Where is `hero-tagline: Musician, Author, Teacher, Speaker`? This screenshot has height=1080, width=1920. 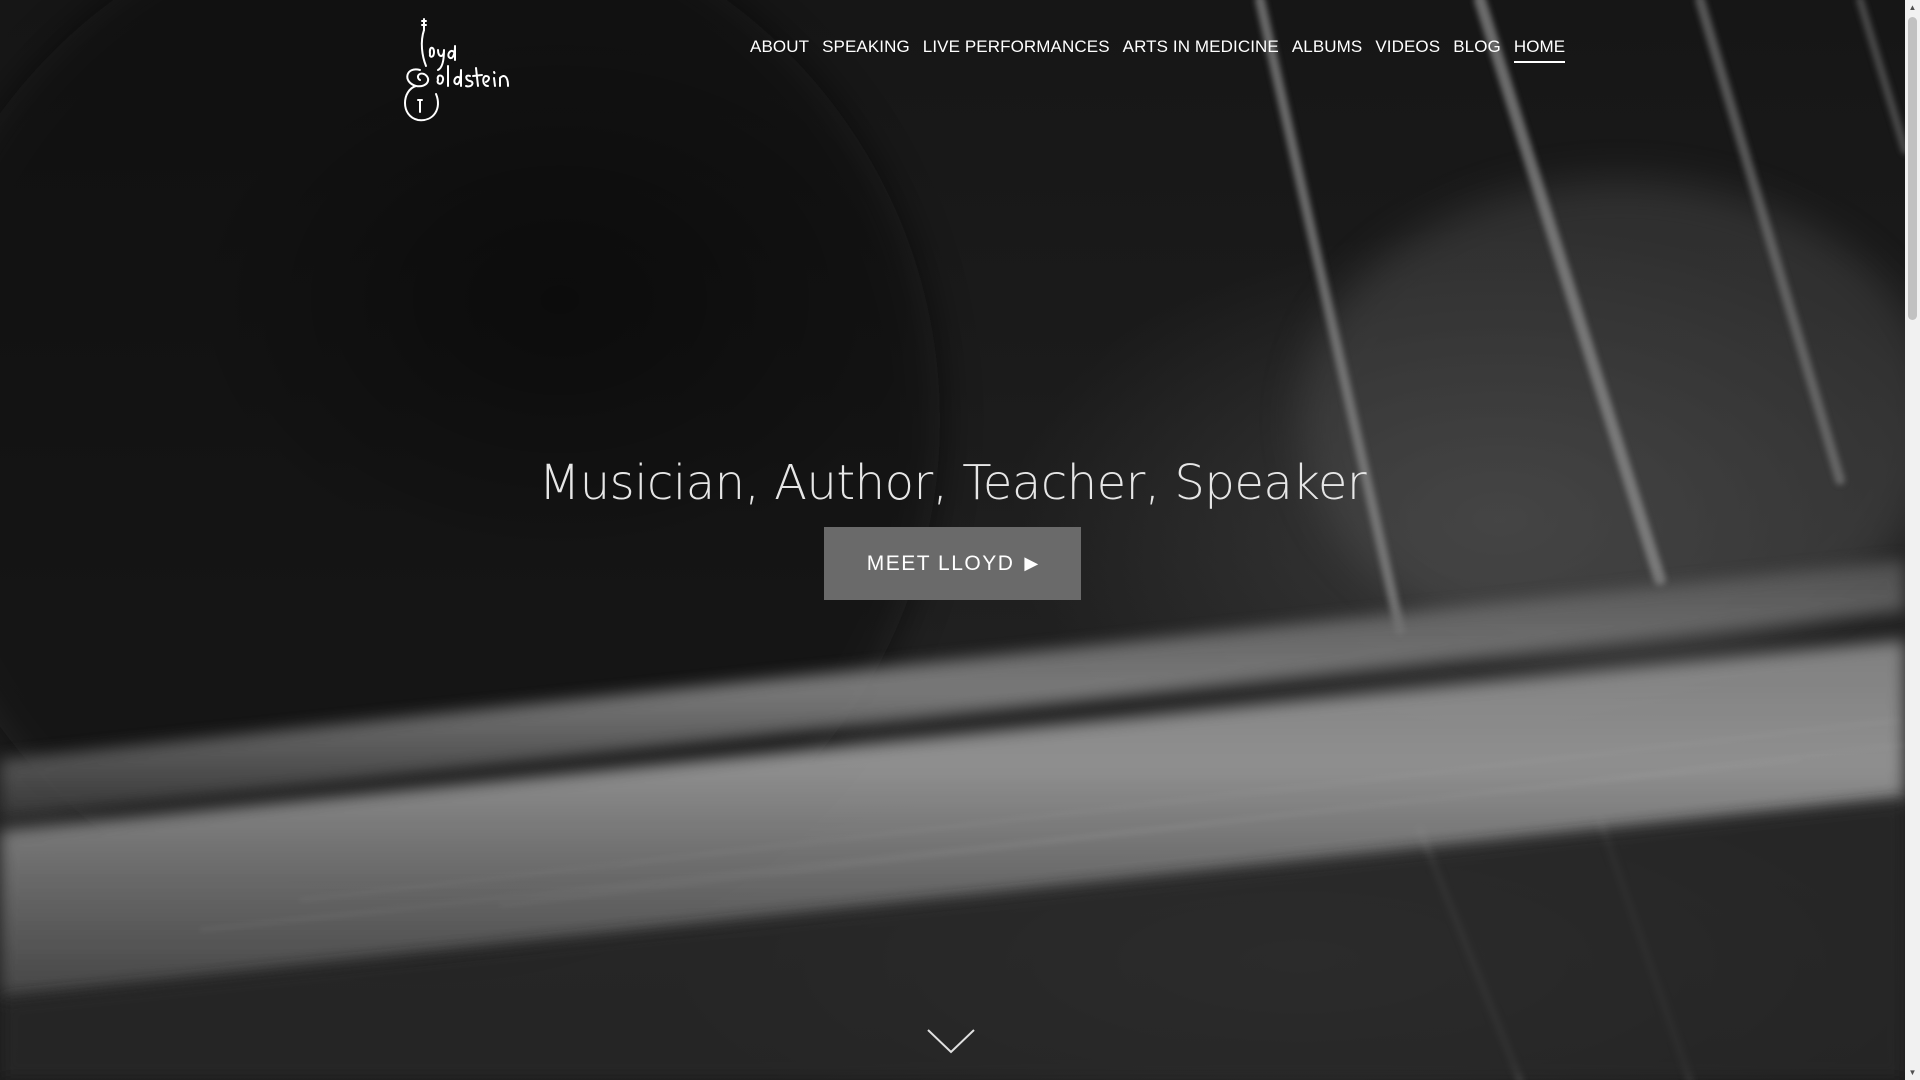 hero-tagline: Musician, Author, Teacher, Speaker is located at coordinates (952, 483).